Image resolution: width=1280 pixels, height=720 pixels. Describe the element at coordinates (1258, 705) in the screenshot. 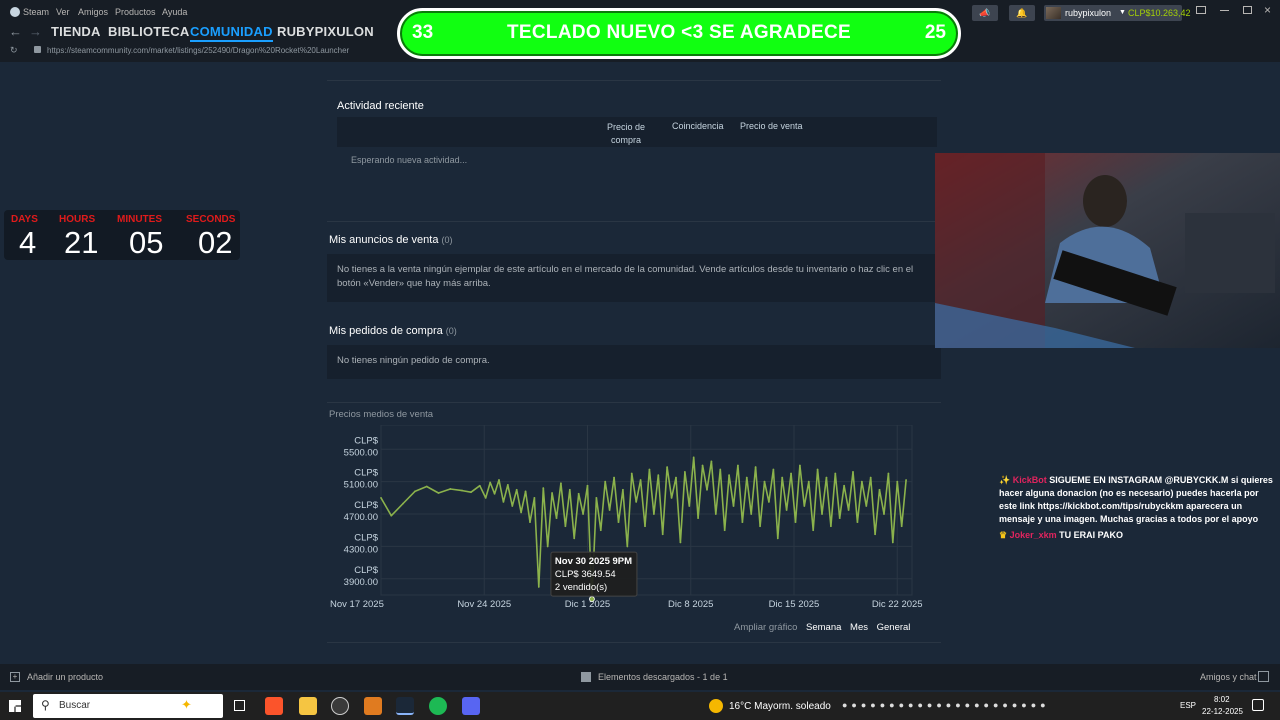

I see `notification-center-icon` at that location.